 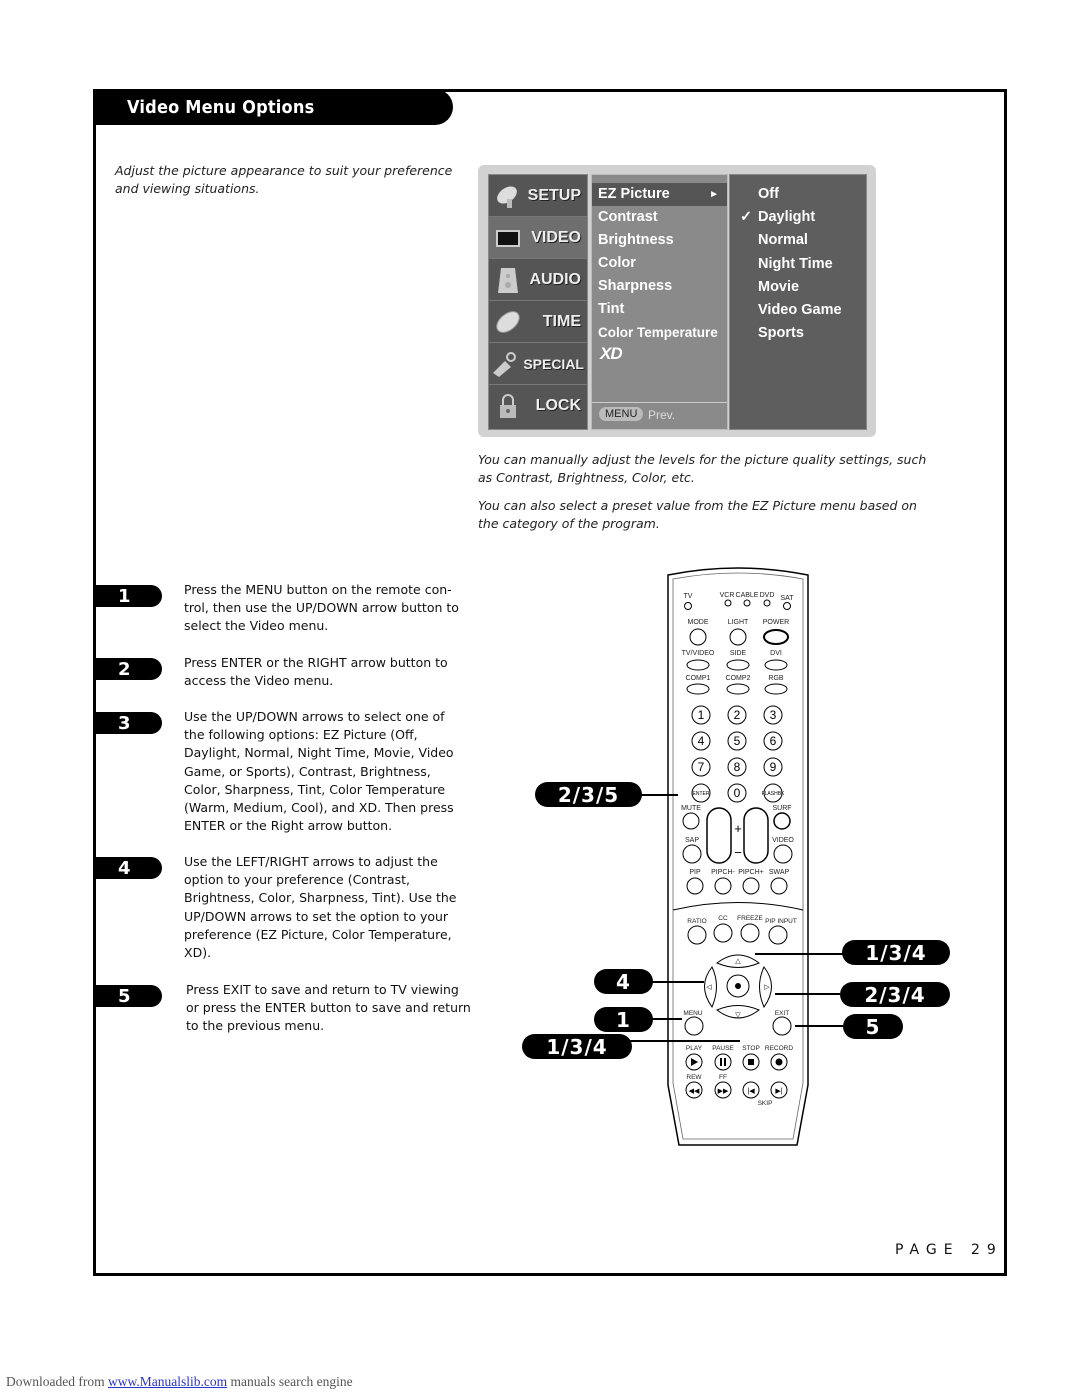 What do you see at coordinates (555, 279) in the screenshot?
I see `osd-sidebar-label: AUDIO` at bounding box center [555, 279].